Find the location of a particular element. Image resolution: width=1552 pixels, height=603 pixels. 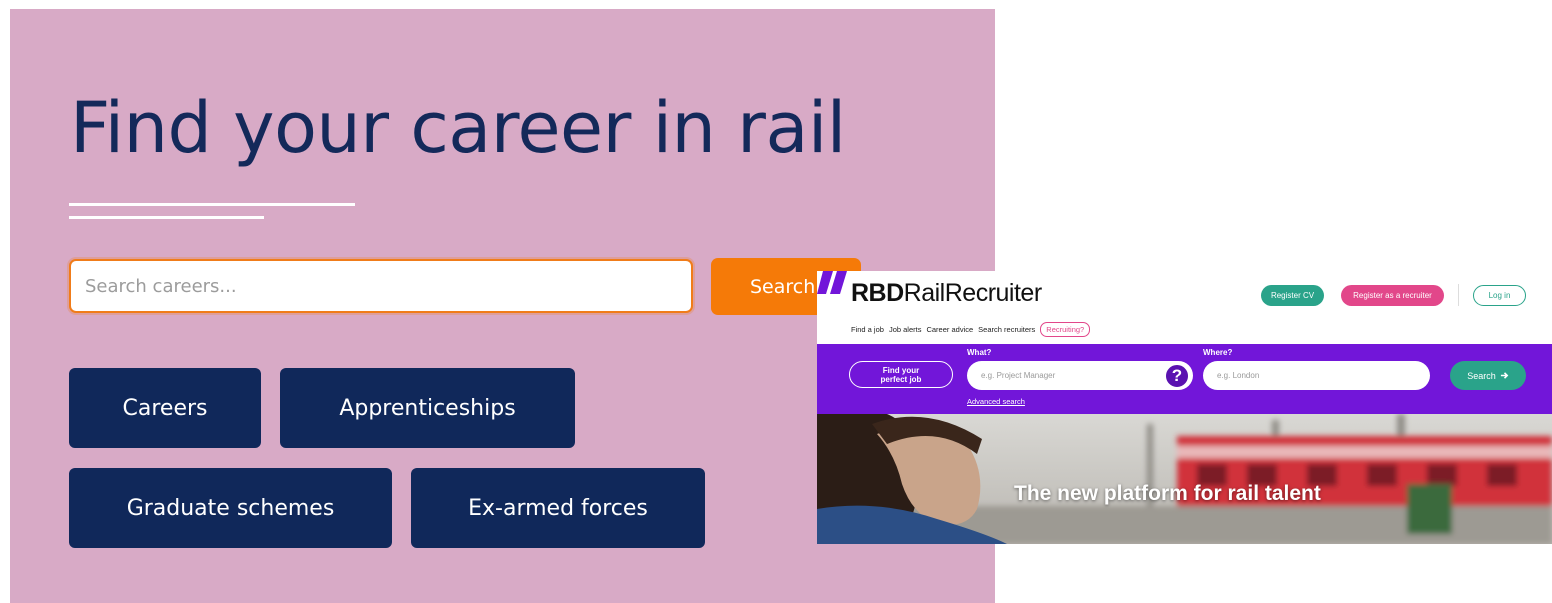

arrow-right-icon is located at coordinates (1504, 375).